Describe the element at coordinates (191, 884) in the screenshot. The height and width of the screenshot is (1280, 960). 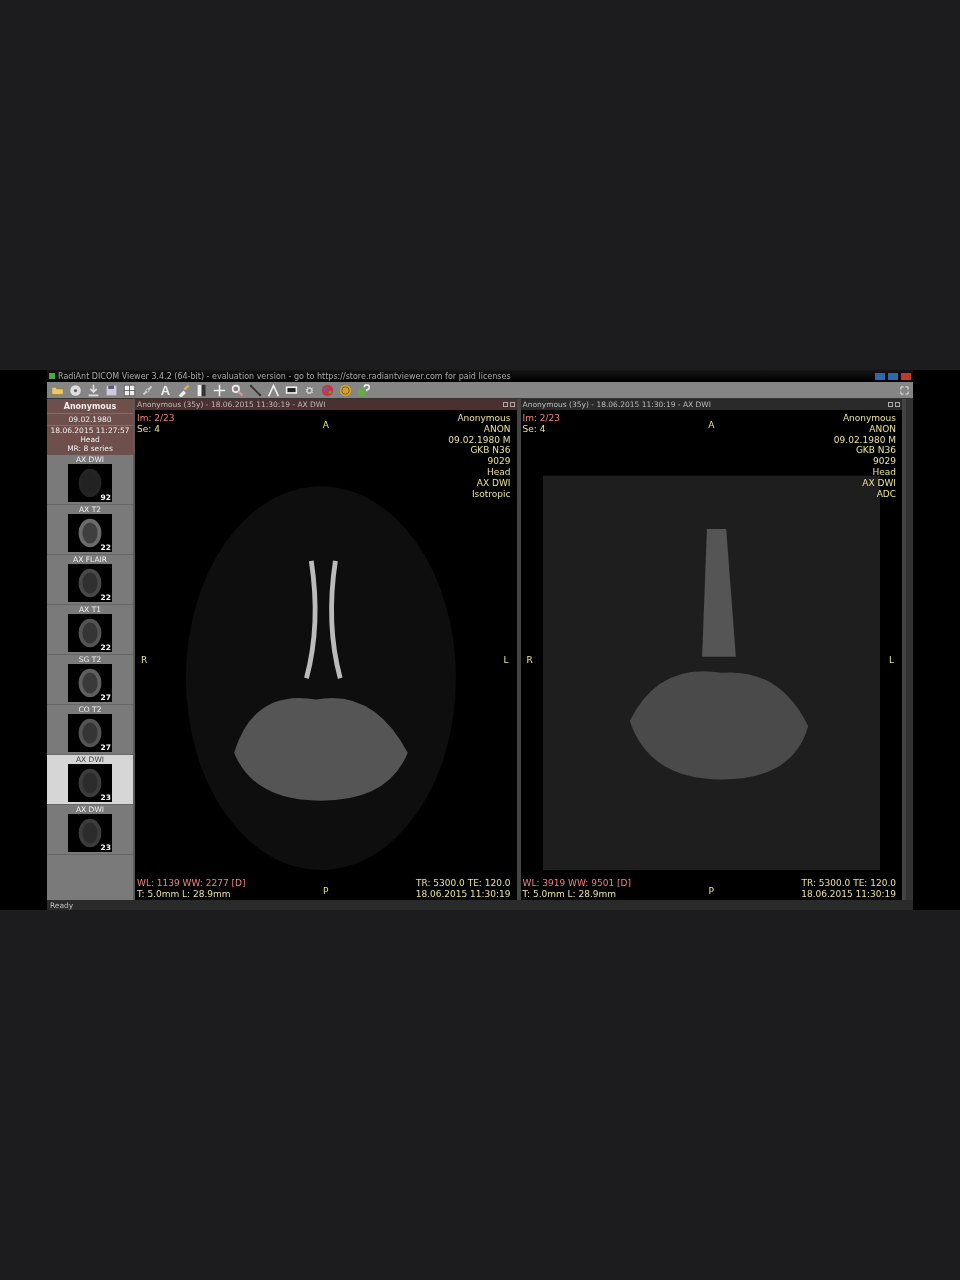
I see `window-level-text: WL: 1139 WW: 2277 [D]` at that location.